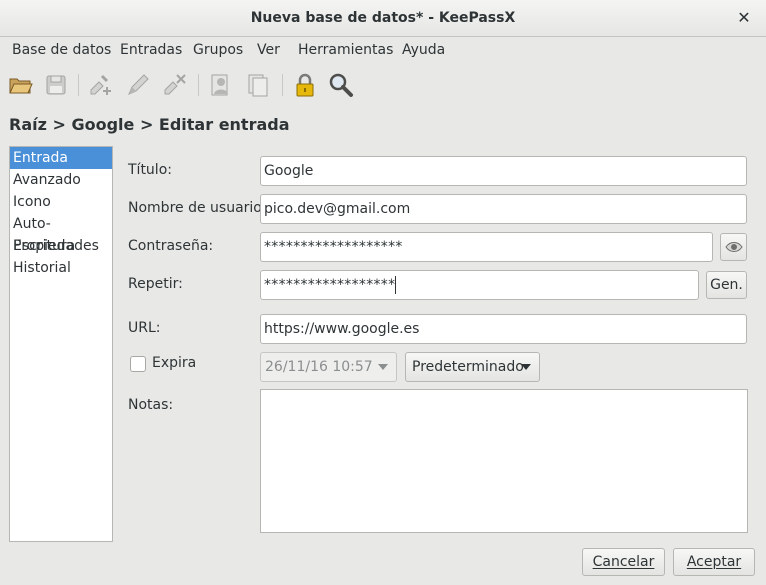 This screenshot has height=585, width=766. Describe the element at coordinates (175, 85) in the screenshot. I see `delete-entry-icon` at that location.